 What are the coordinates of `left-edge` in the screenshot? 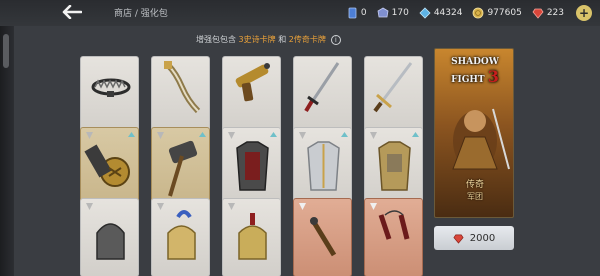 It's located at (7, 138).